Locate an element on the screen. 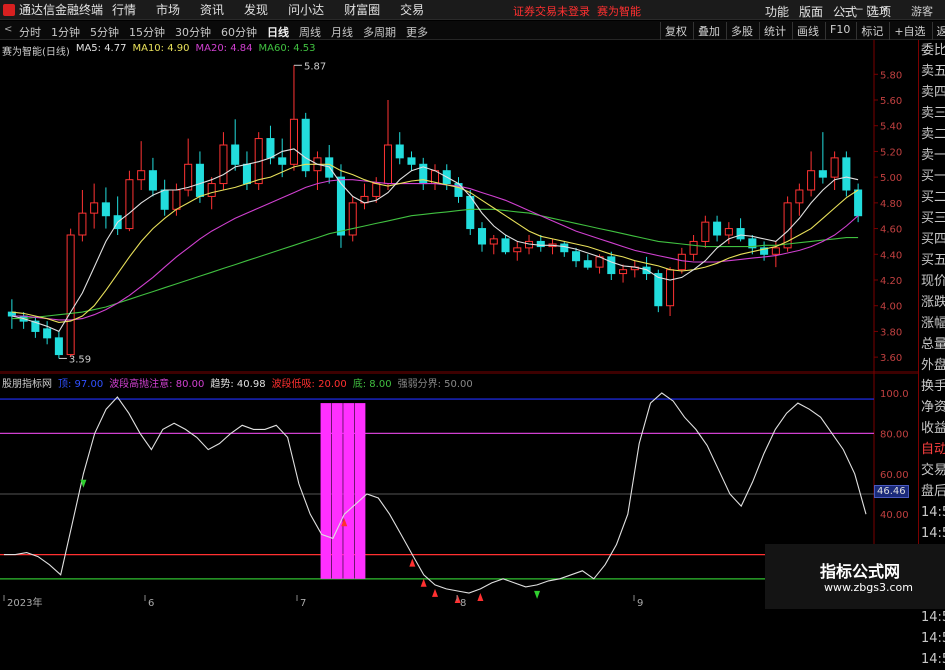 The height and width of the screenshot is (670, 945). tool-back: 返回 is located at coordinates (938, 31).